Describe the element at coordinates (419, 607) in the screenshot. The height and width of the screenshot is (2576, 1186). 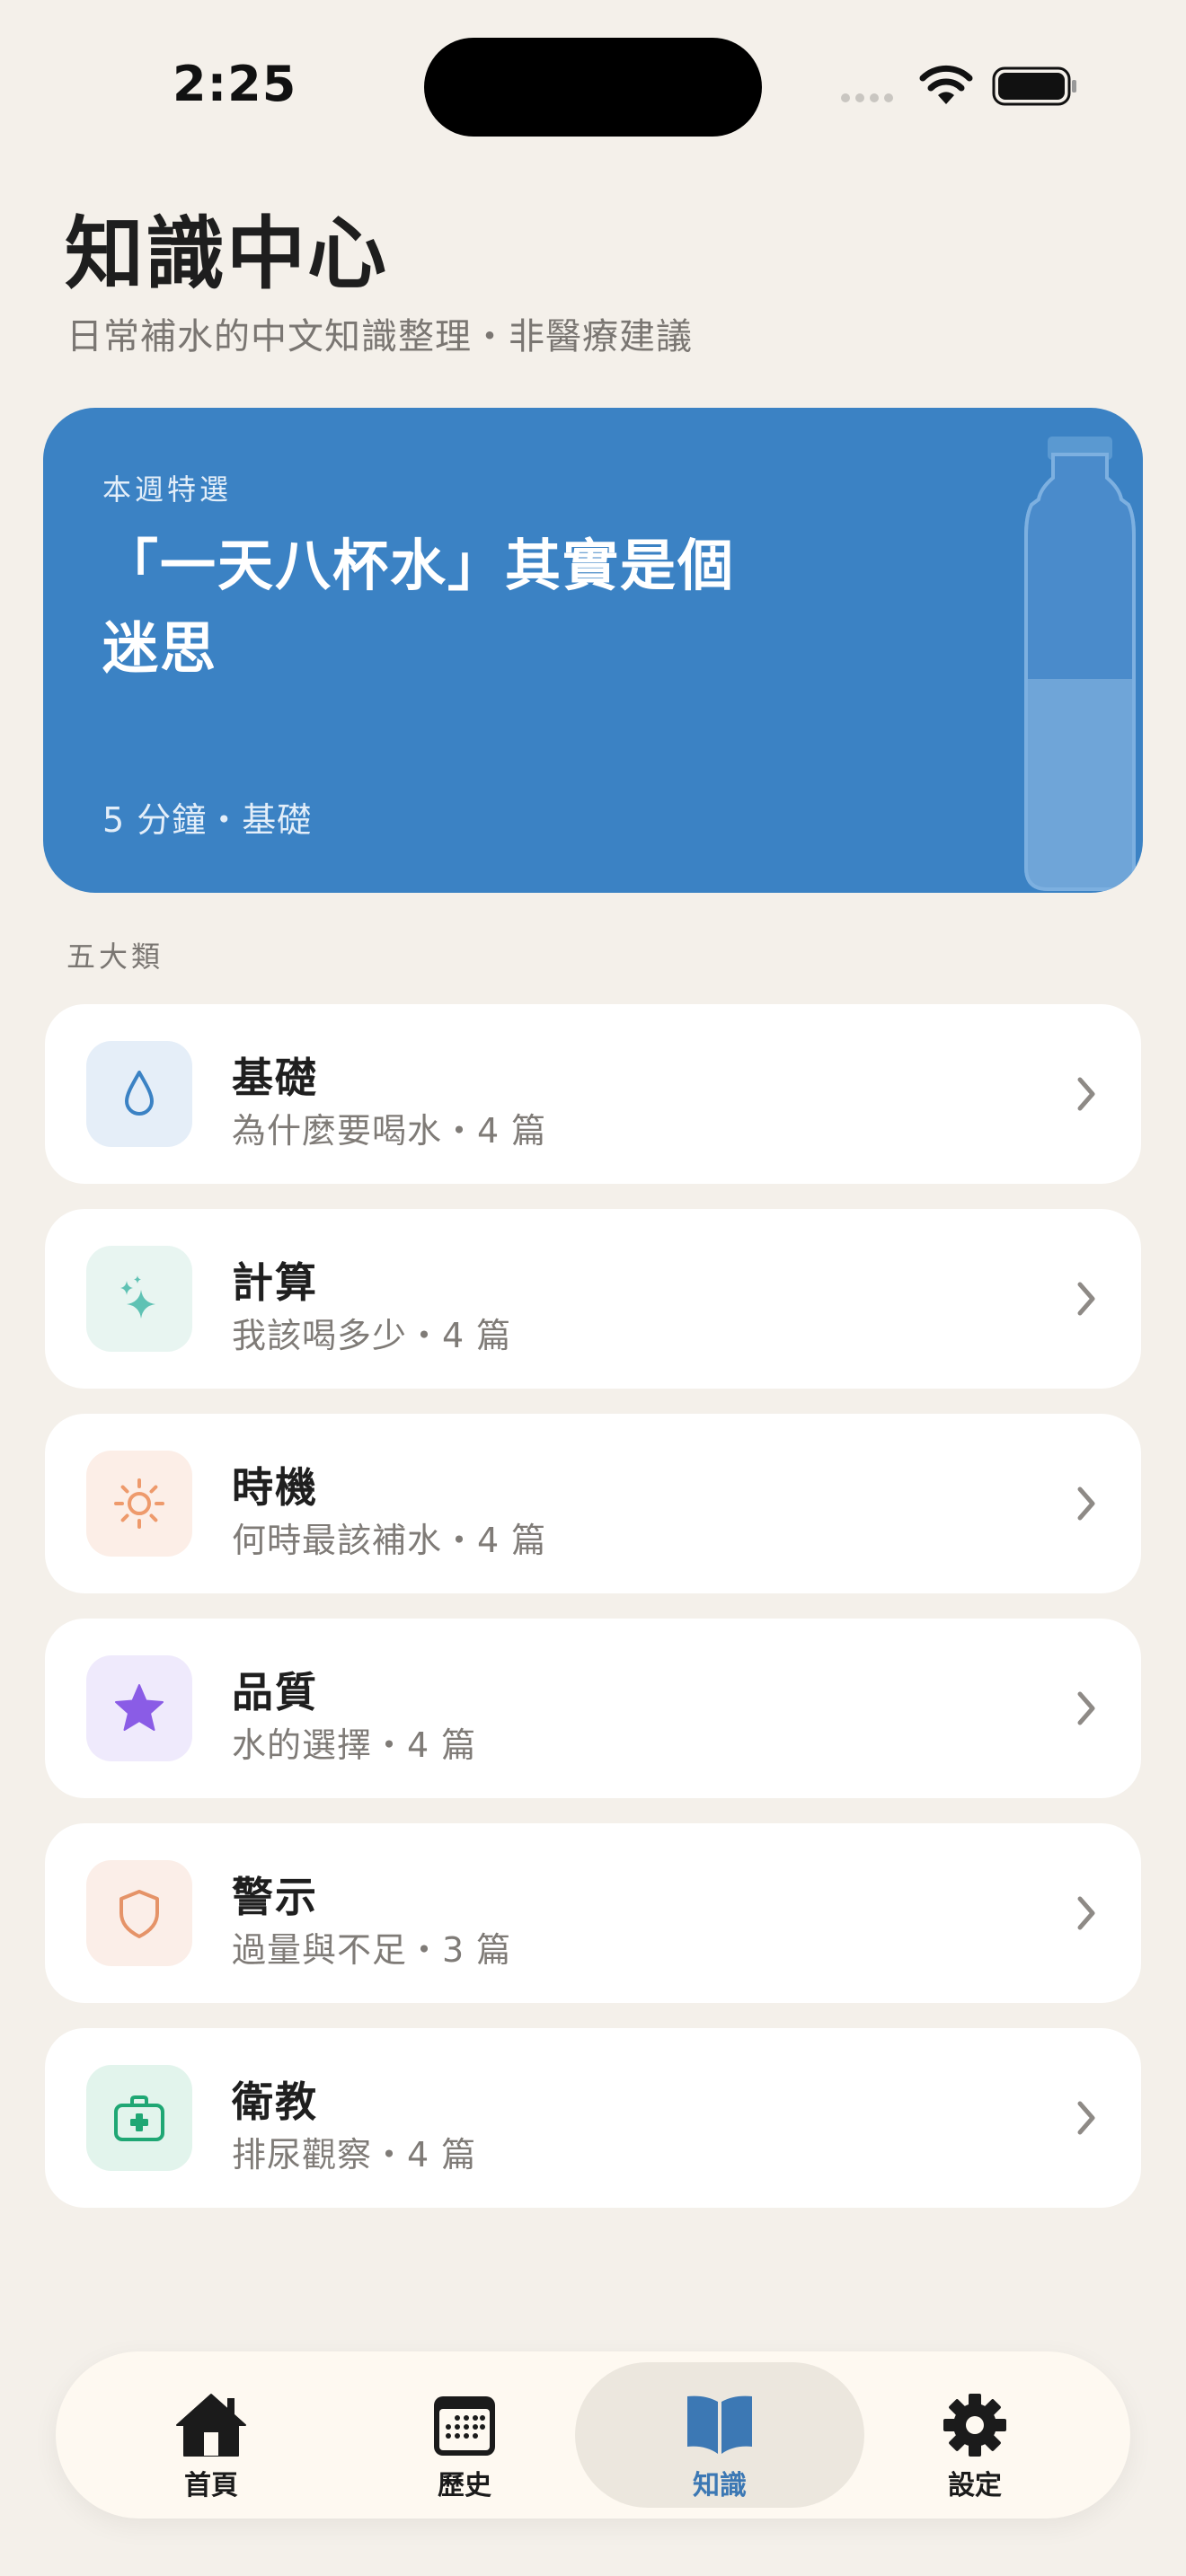
I see `featured-title: 「一天八杯水」其實是個迷思` at that location.